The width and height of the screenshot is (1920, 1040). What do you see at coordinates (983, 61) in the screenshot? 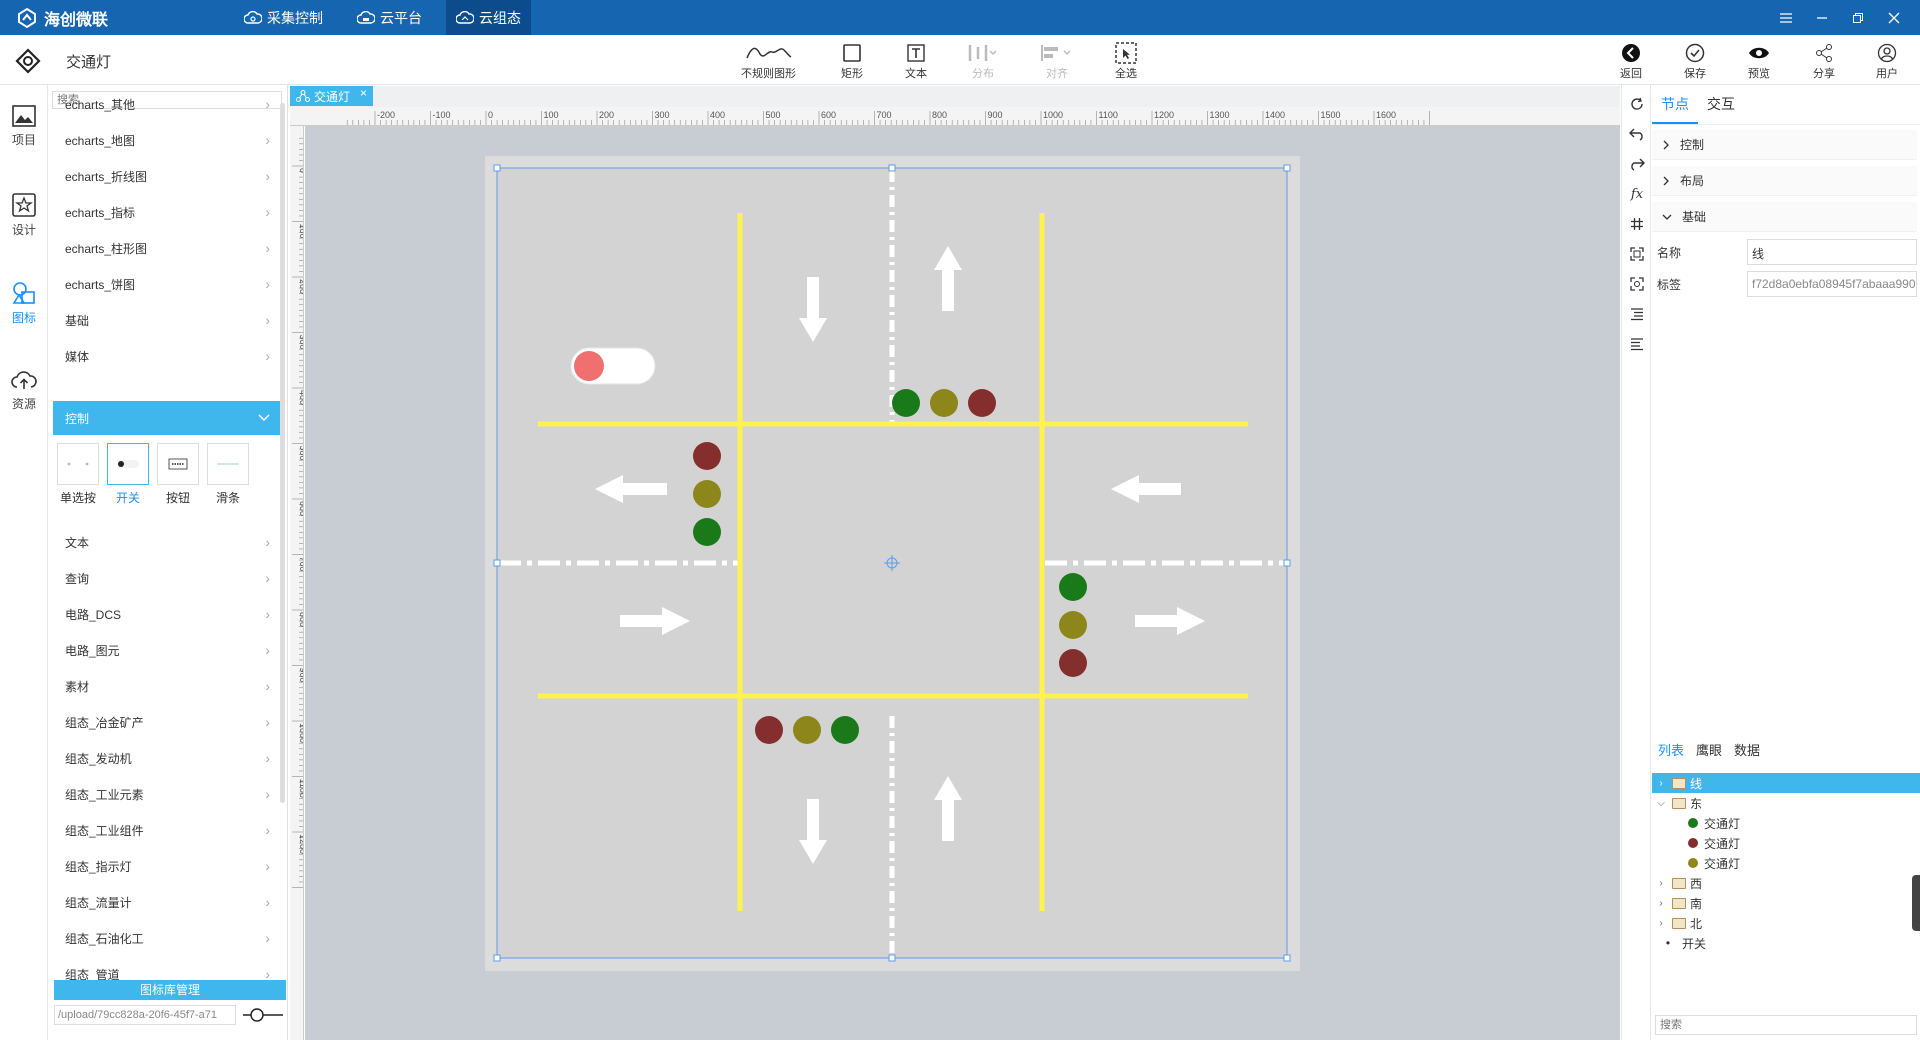
I see `distribute-button: 分布` at bounding box center [983, 61].